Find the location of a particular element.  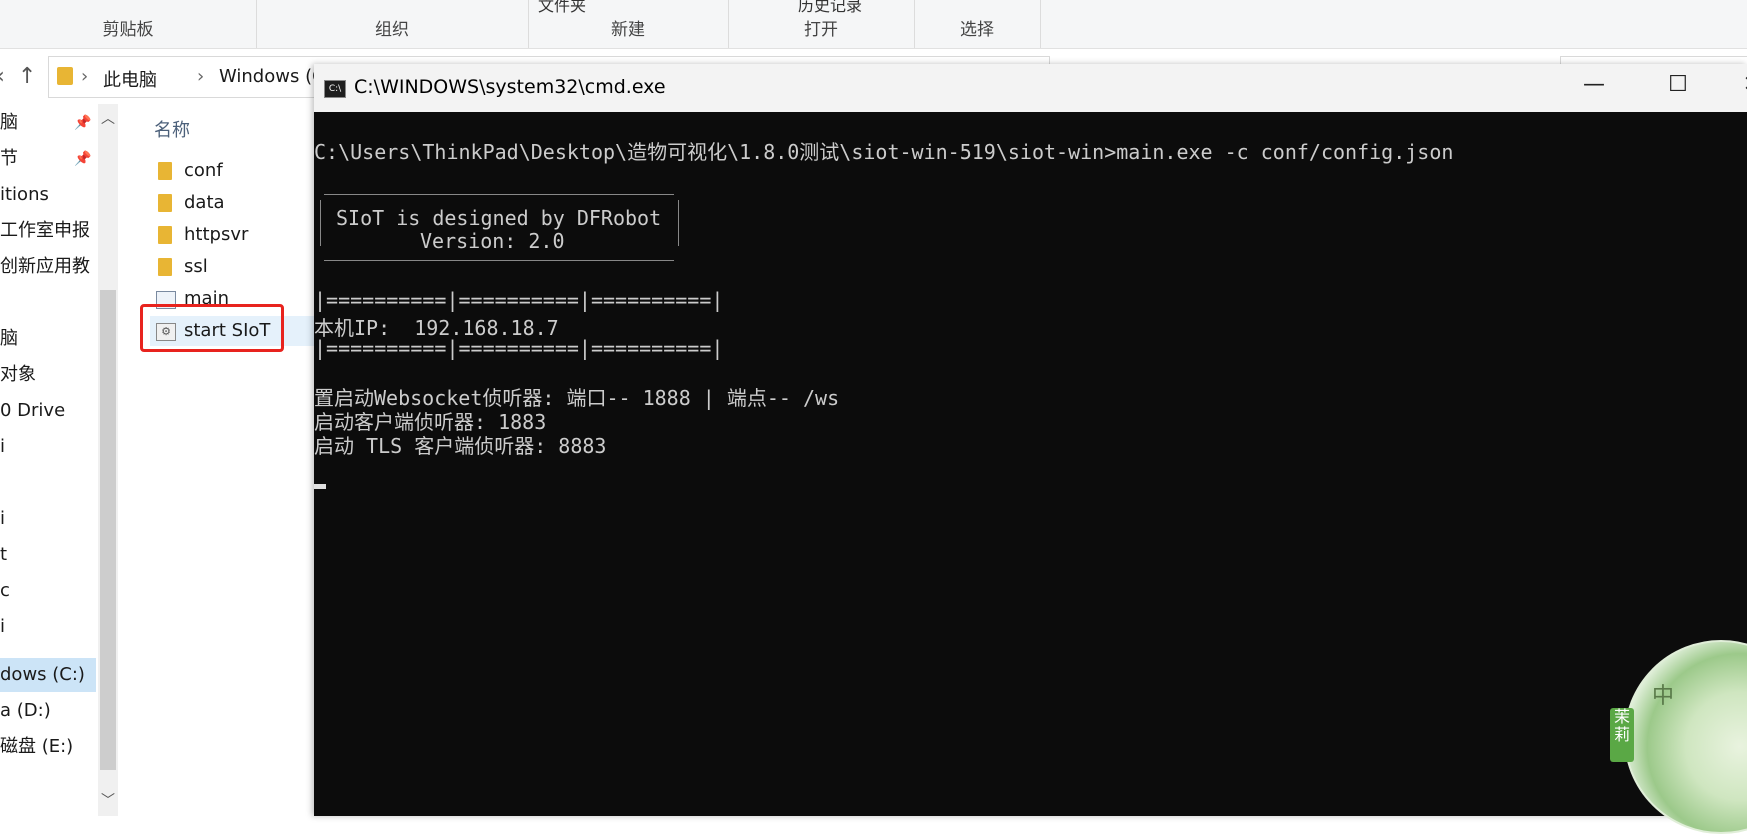

list-item: data is located at coordinates (233, 203).